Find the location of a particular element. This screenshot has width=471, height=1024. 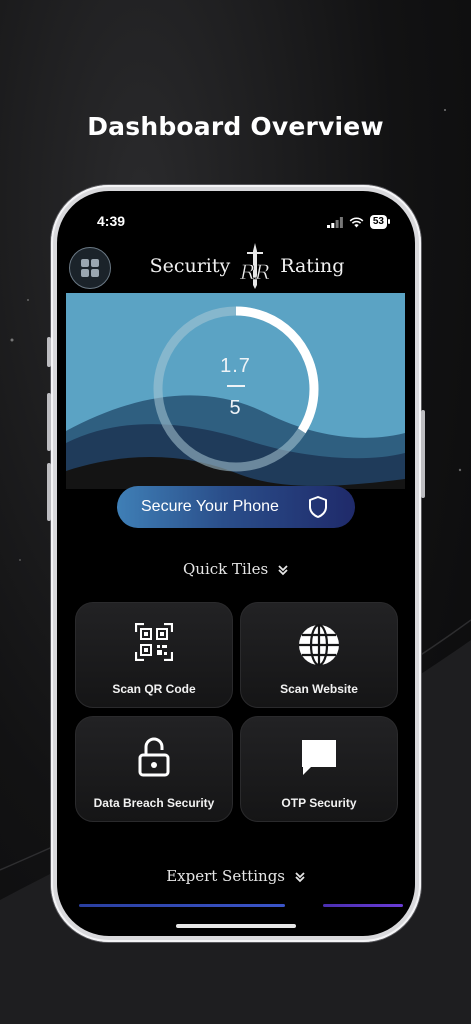

secure-your-phone-button: Secure Your Phone is located at coordinates (236, 507).